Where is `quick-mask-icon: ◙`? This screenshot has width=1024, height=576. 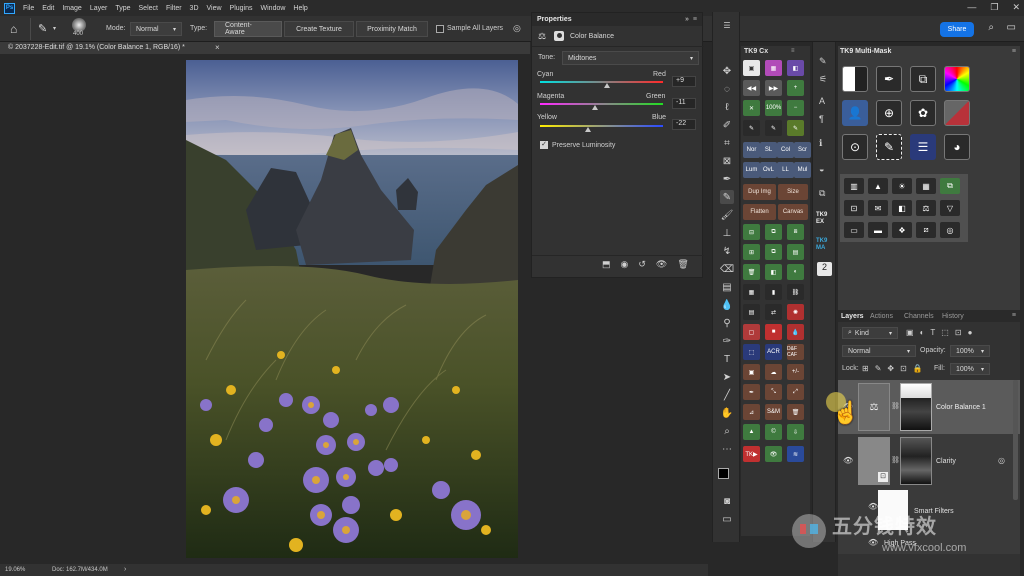 quick-mask-icon: ◙ is located at coordinates (727, 501).